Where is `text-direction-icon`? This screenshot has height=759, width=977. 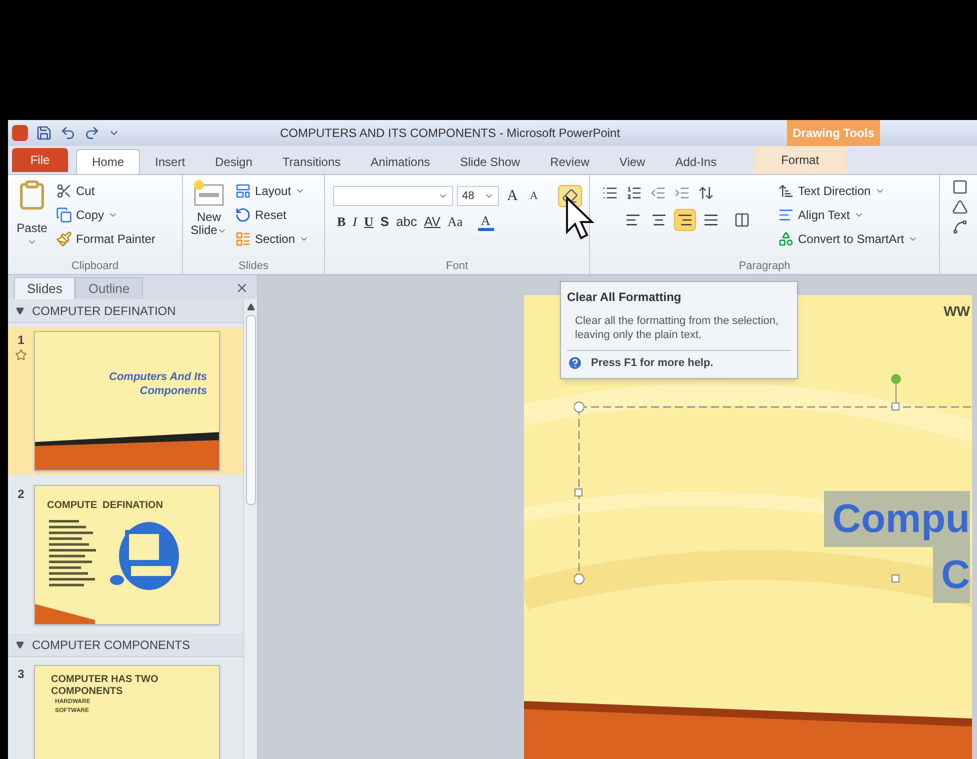
text-direction-icon is located at coordinates (786, 191).